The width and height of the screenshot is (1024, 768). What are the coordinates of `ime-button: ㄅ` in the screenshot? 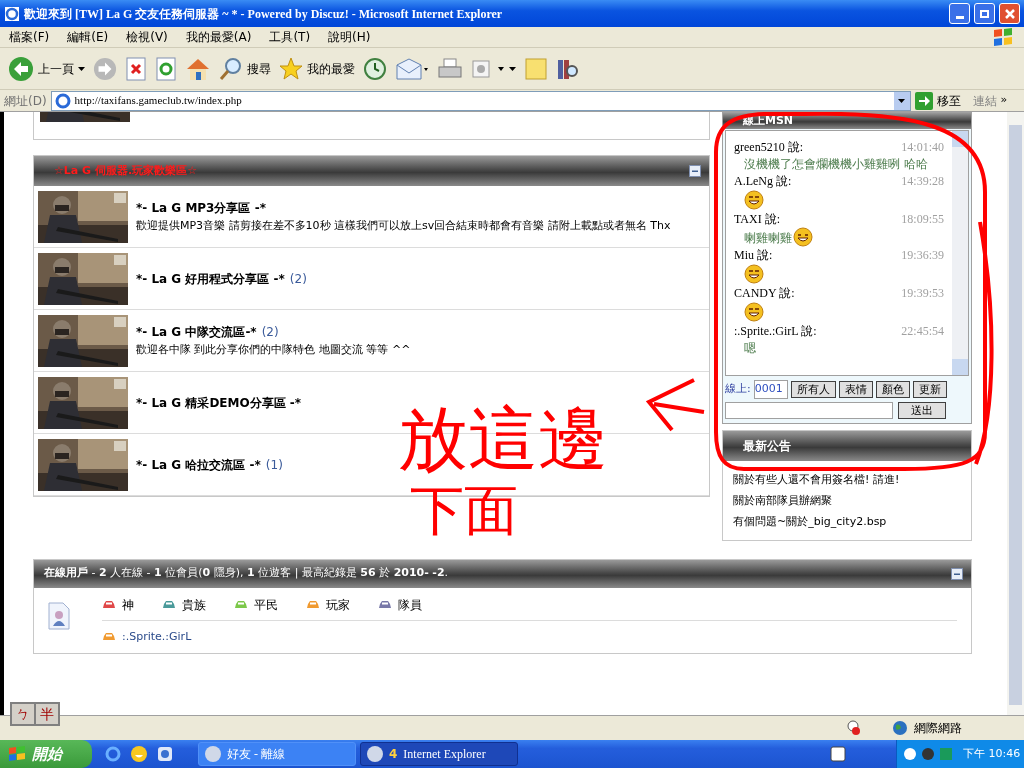 It's located at (23, 714).